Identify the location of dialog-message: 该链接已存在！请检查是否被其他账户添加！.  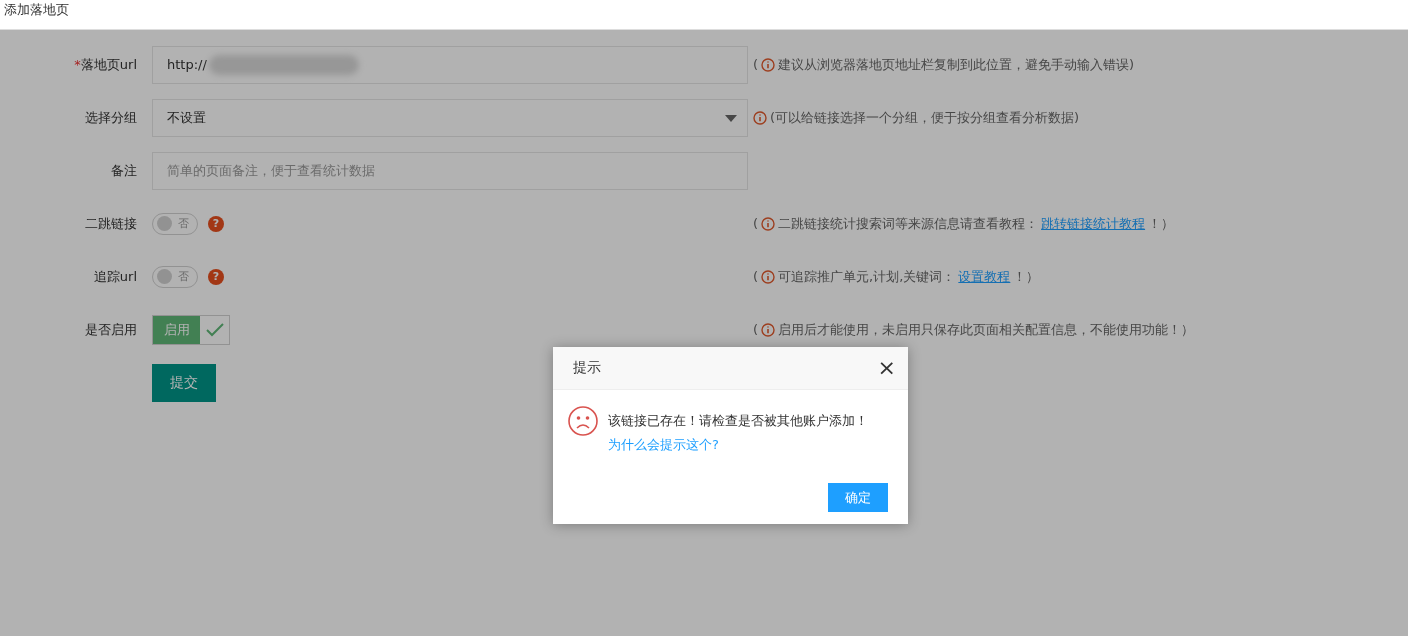
(738, 421).